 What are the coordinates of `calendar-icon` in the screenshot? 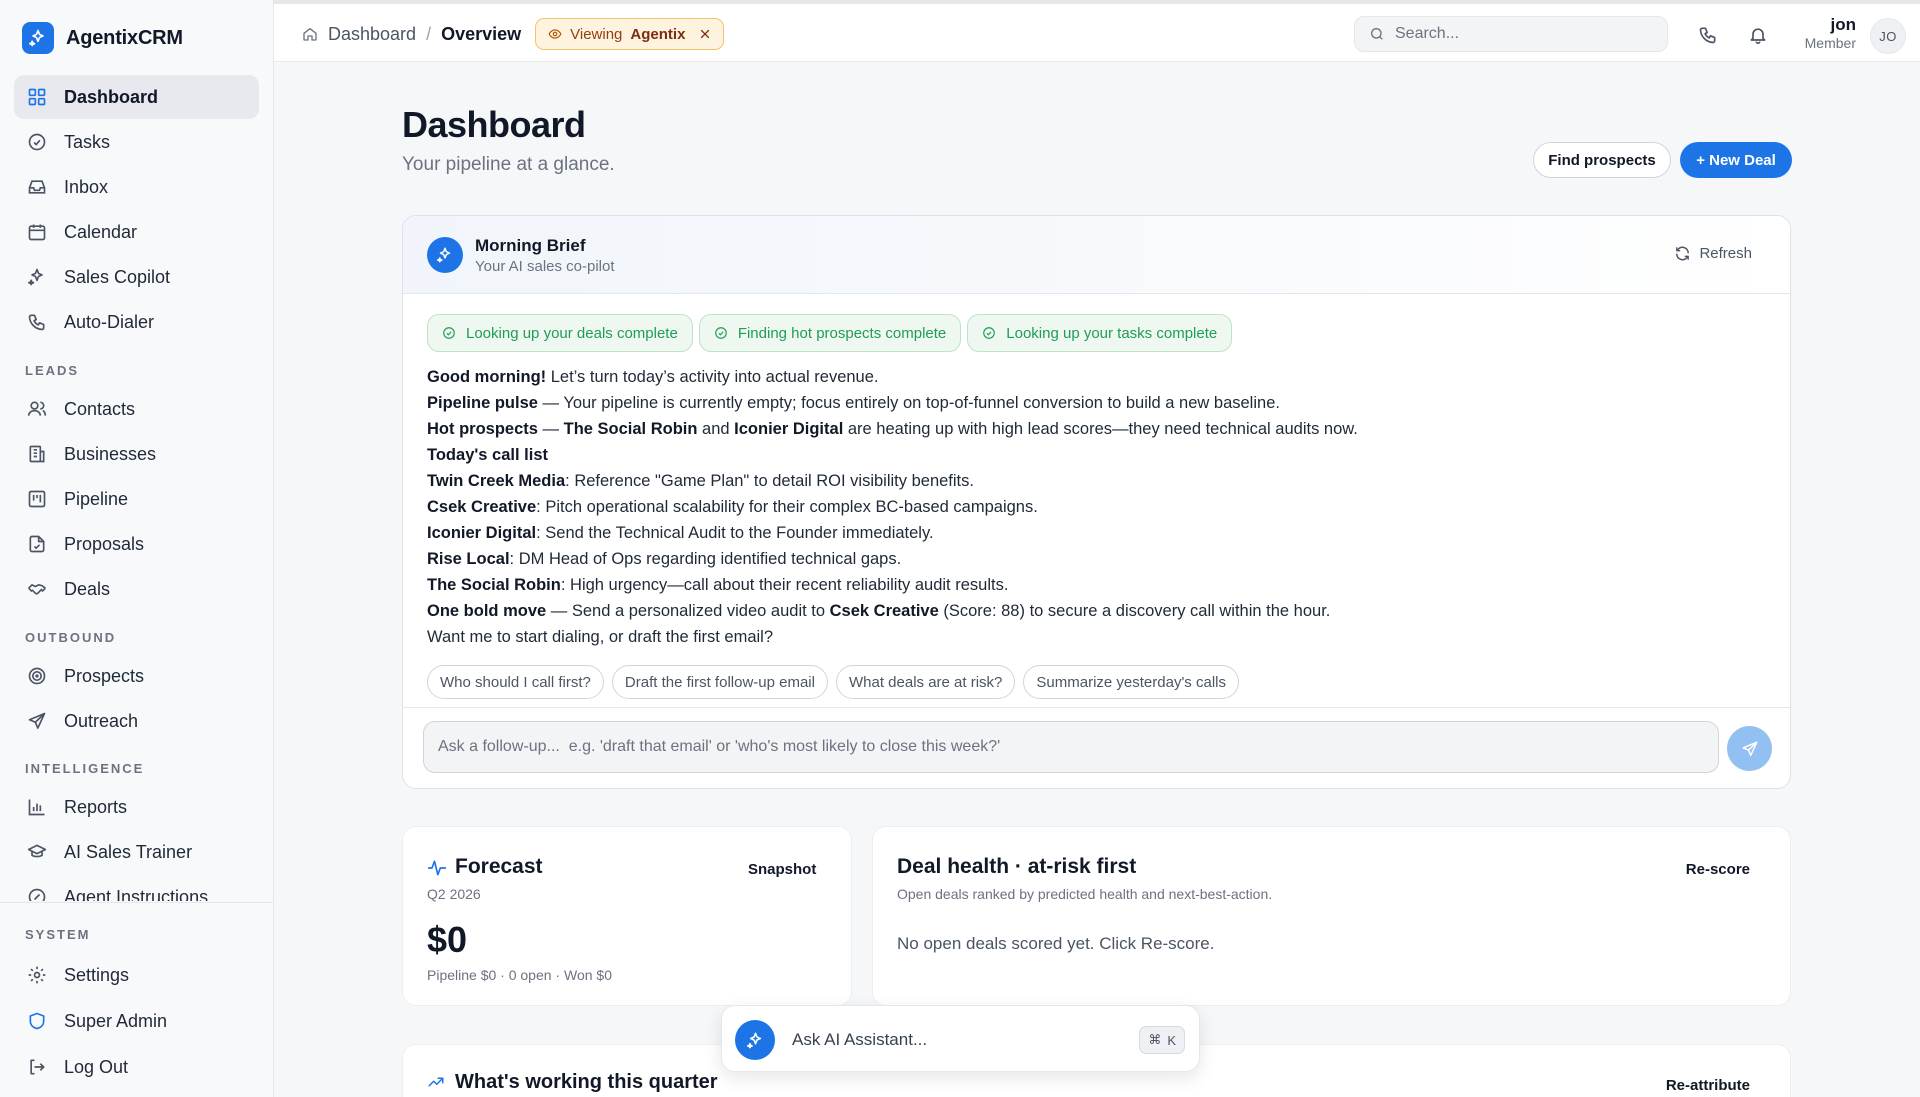 It's located at (37, 232).